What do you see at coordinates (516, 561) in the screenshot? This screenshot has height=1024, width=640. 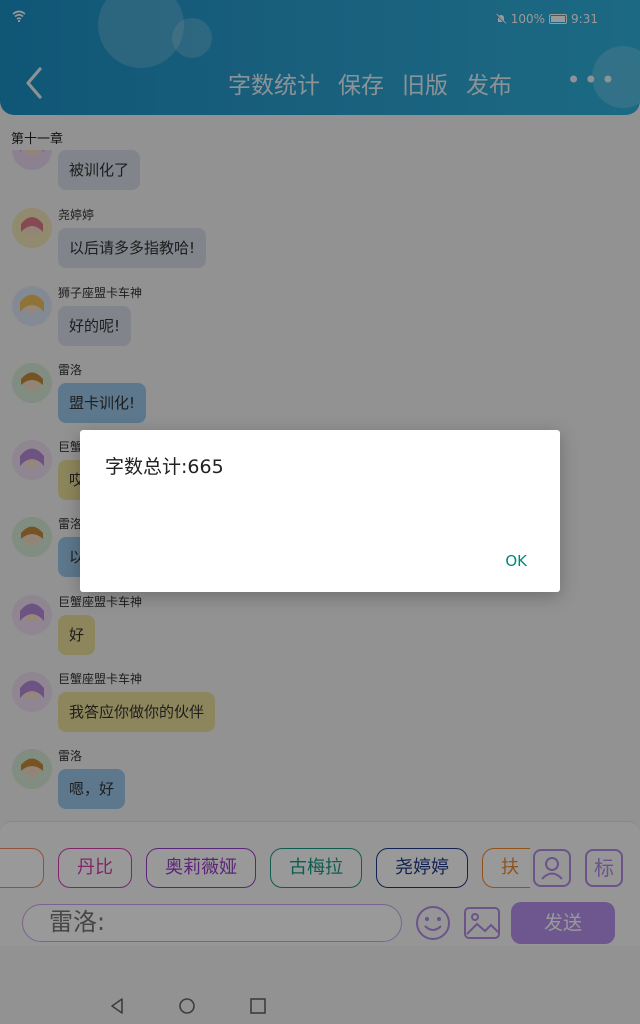 I see `dialog-ok-button: OK` at bounding box center [516, 561].